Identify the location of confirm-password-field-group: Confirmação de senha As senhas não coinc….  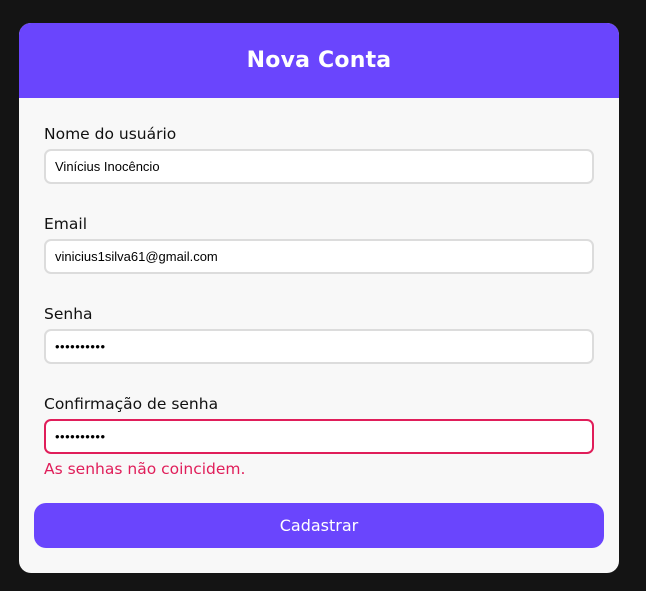
(319, 436).